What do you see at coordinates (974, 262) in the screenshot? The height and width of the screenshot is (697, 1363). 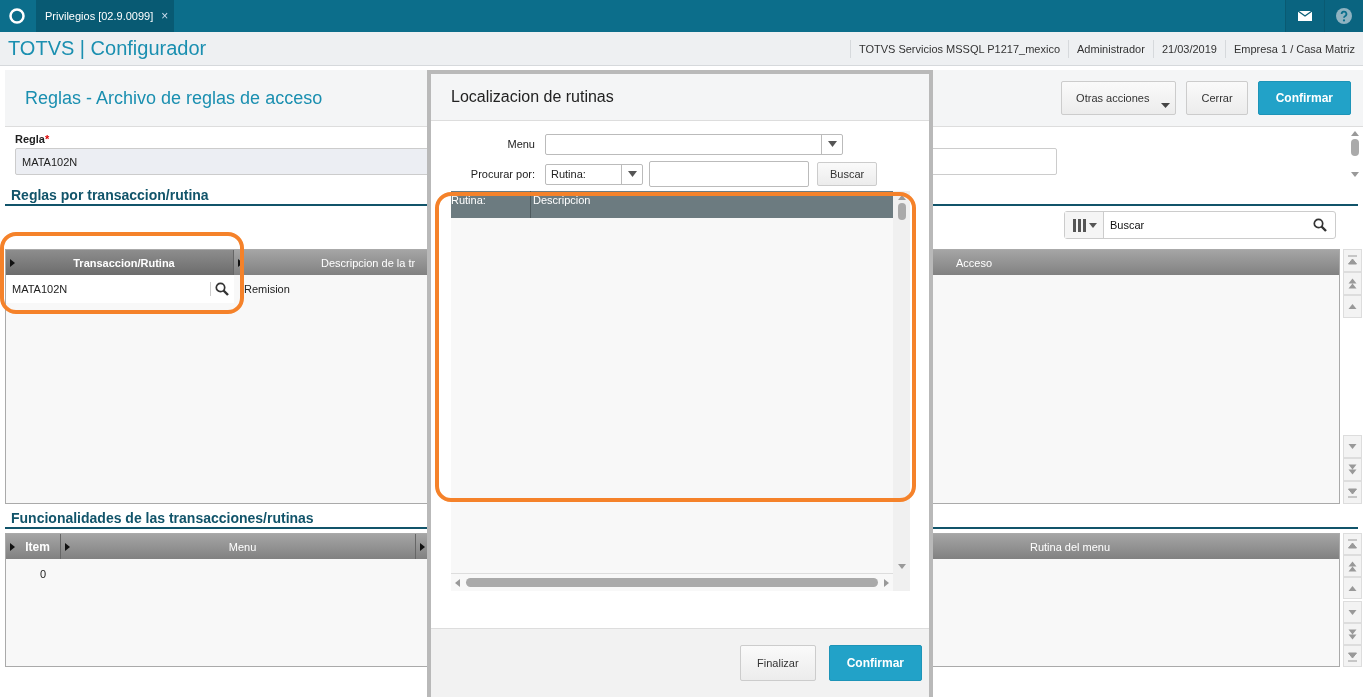 I see `column-header: Acceso` at bounding box center [974, 262].